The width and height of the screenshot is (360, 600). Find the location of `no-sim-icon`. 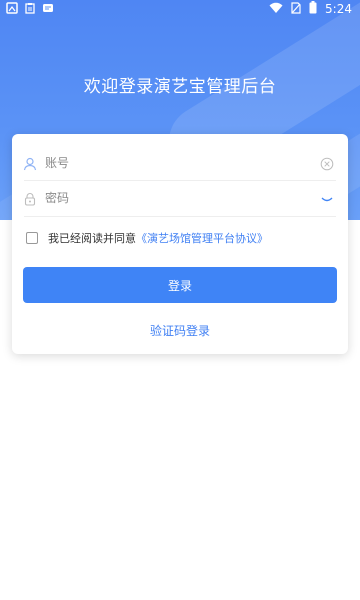

no-sim-icon is located at coordinates (296, 9).